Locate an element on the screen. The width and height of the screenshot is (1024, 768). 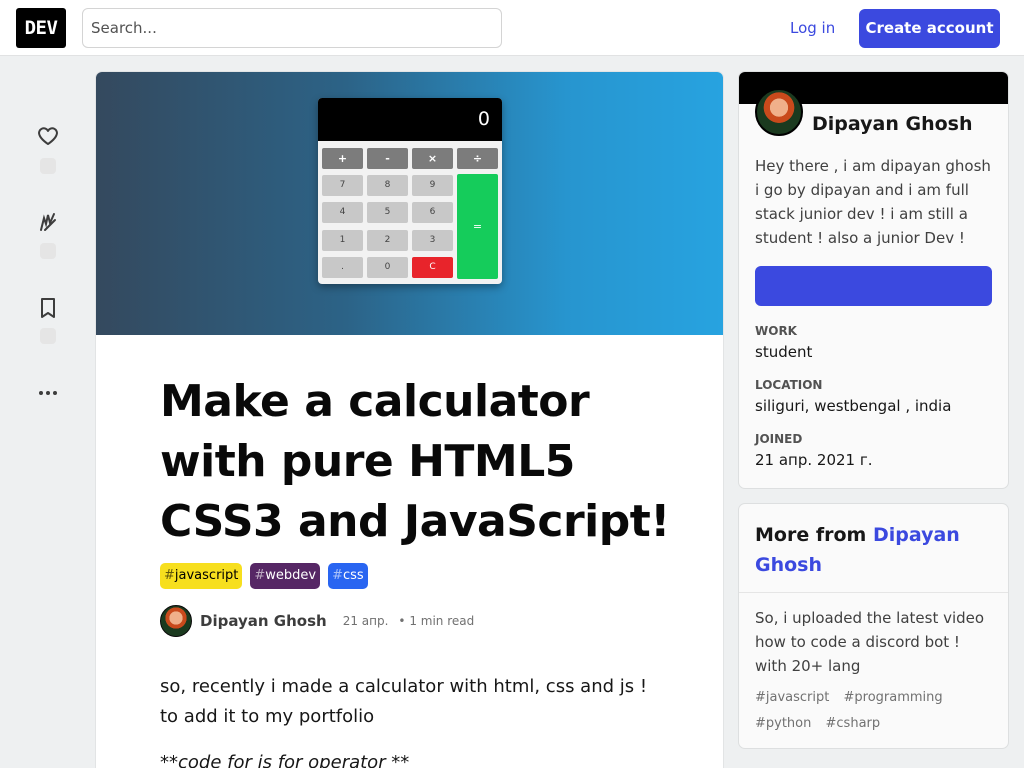
location-label: LOCATION is located at coordinates (789, 385).